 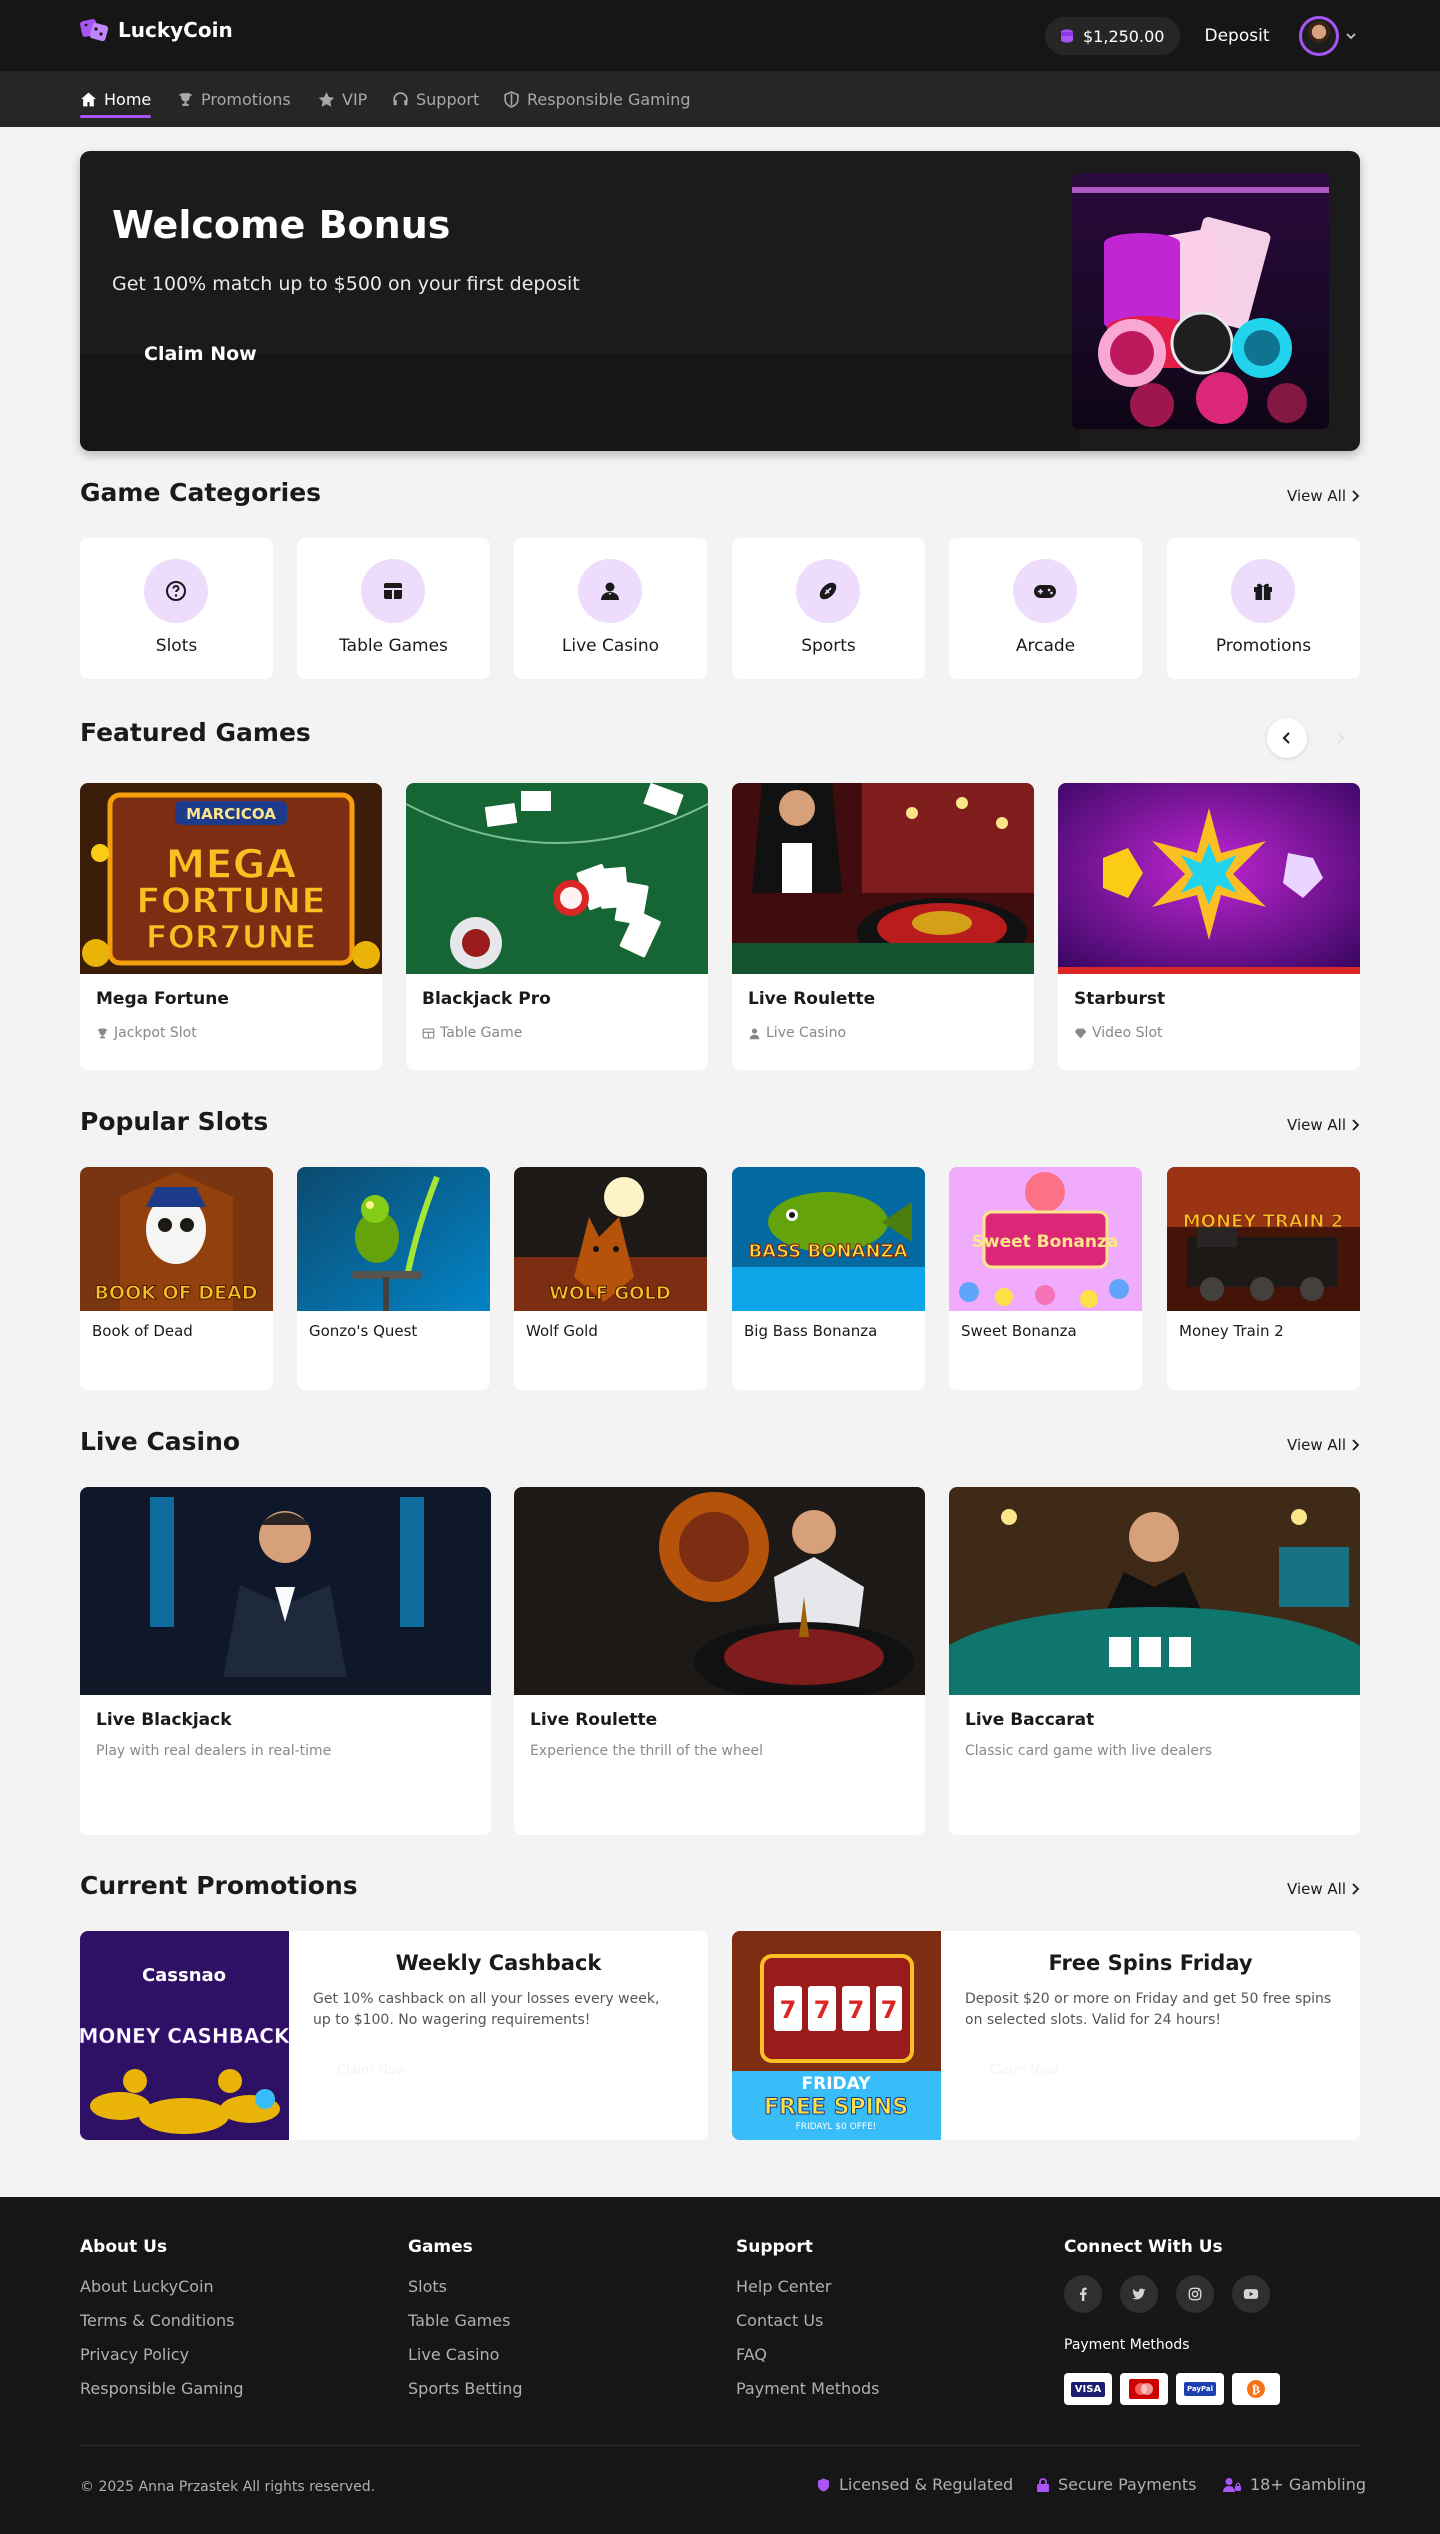 I want to click on paypal-label: PayPal, so click(x=1200, y=2389).